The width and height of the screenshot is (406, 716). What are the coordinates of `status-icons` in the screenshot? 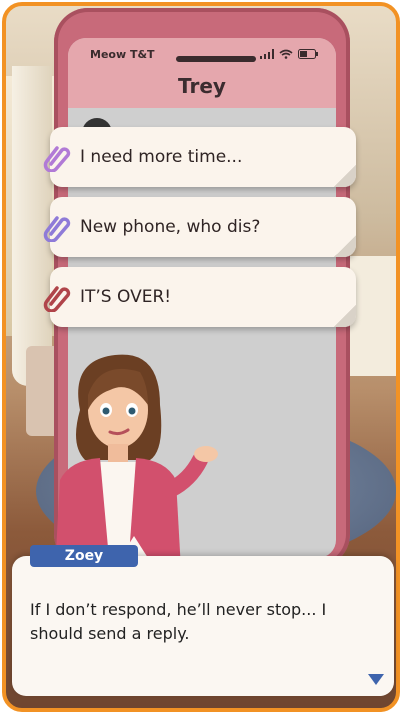 It's located at (289, 54).